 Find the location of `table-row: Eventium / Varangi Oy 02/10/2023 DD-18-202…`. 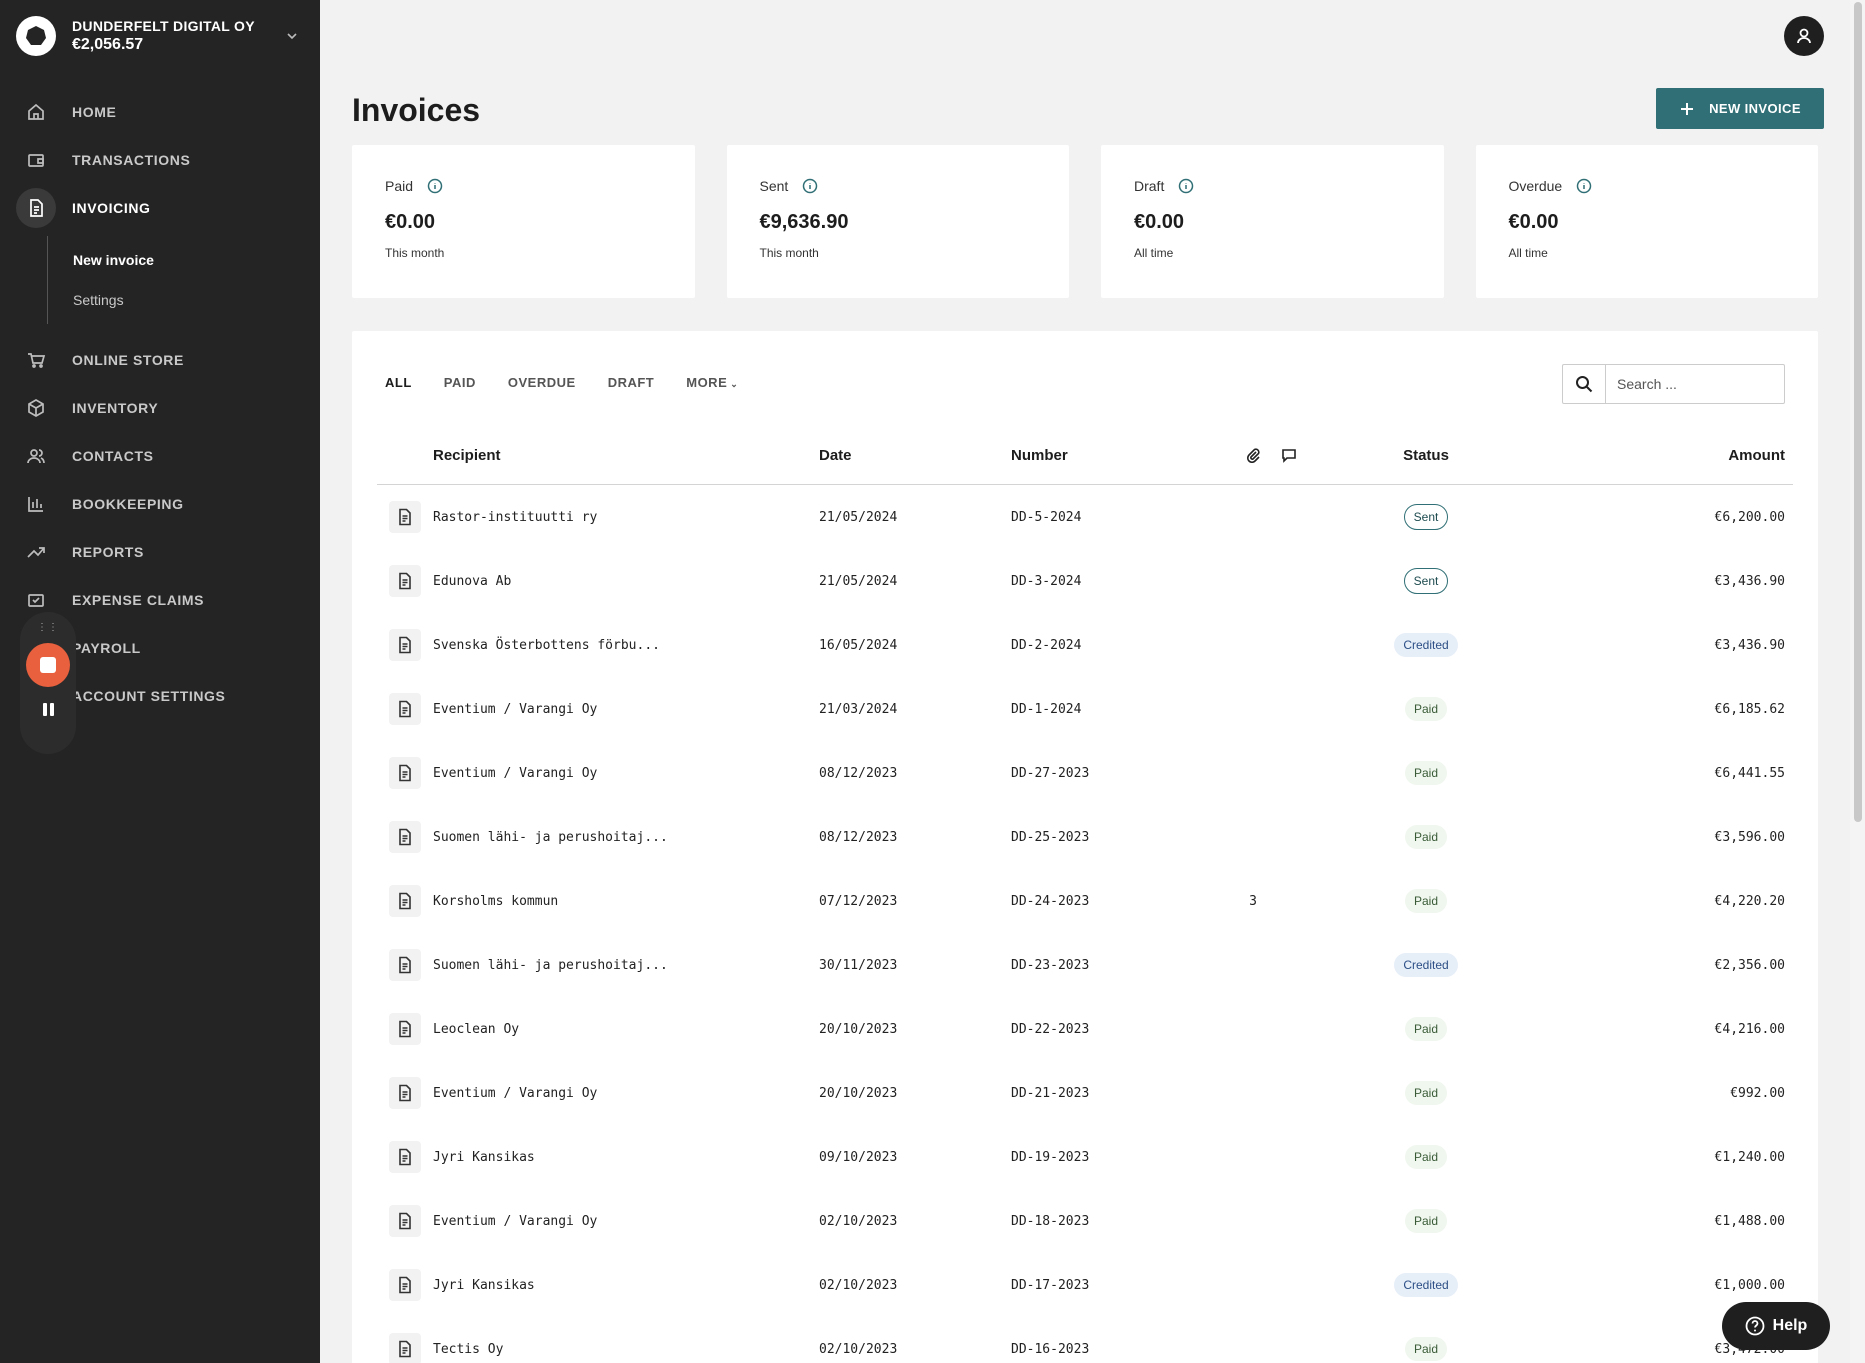

table-row: Eventium / Varangi Oy 02/10/2023 DD-18-202… is located at coordinates (1085, 1221).